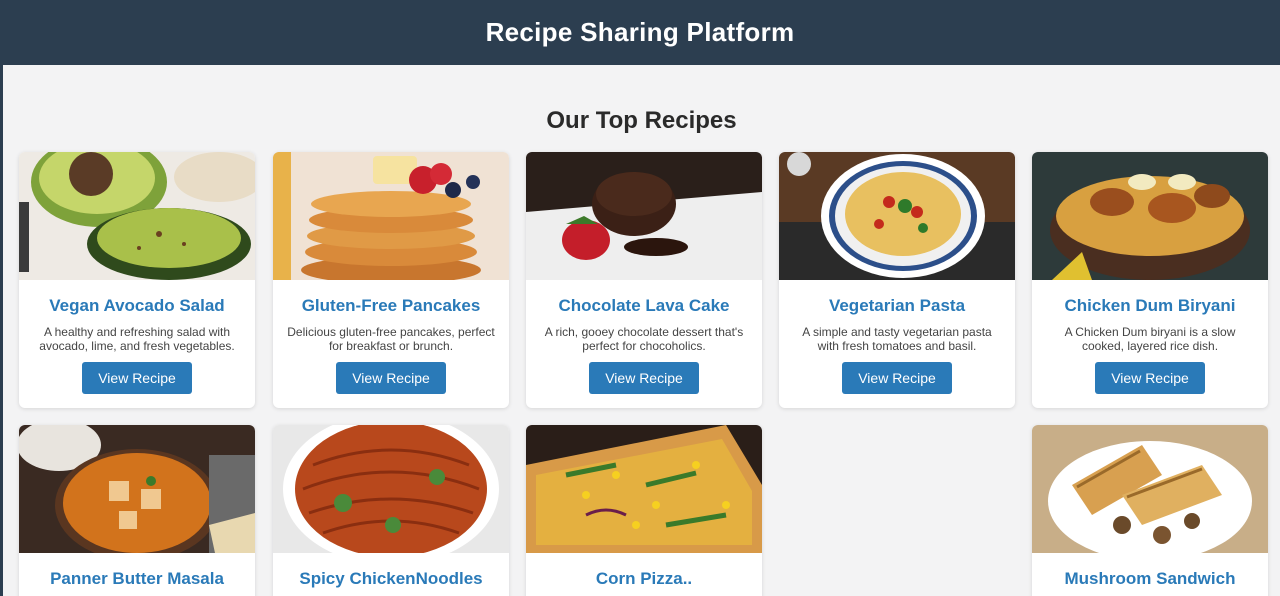  What do you see at coordinates (1150, 579) in the screenshot?
I see `recipe-title: Mushroom Sandwich` at bounding box center [1150, 579].